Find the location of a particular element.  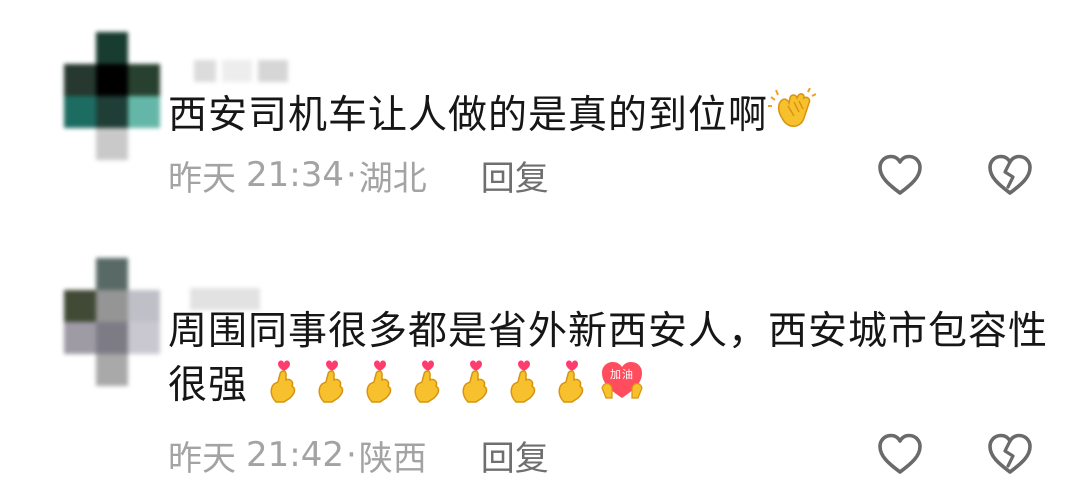

jiayou-heart-icon: 加油 is located at coordinates (622, 381).